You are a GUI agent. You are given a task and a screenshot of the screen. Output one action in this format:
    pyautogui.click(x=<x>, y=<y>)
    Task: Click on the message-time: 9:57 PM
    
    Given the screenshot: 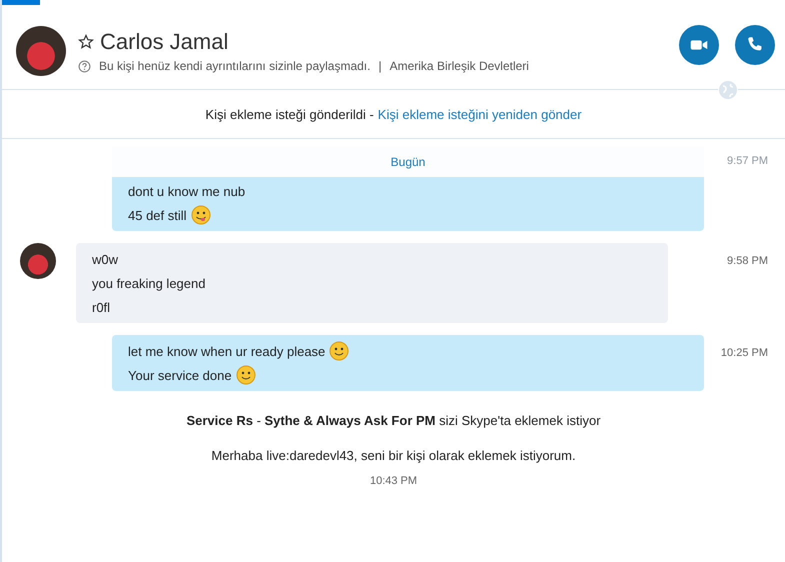 What is the action you would take?
    pyautogui.click(x=747, y=160)
    